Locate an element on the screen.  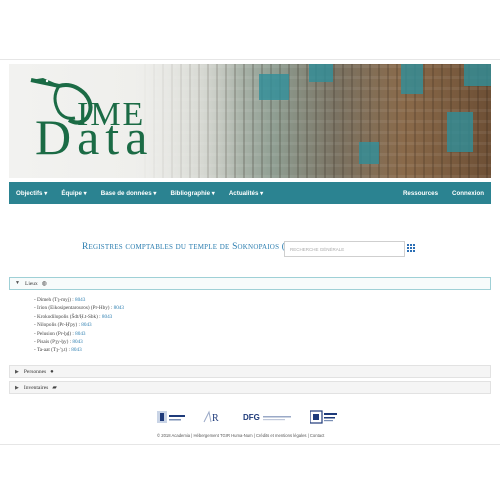
panel-lieux-header: ▼ Lieux ◍ is located at coordinates (250, 283).